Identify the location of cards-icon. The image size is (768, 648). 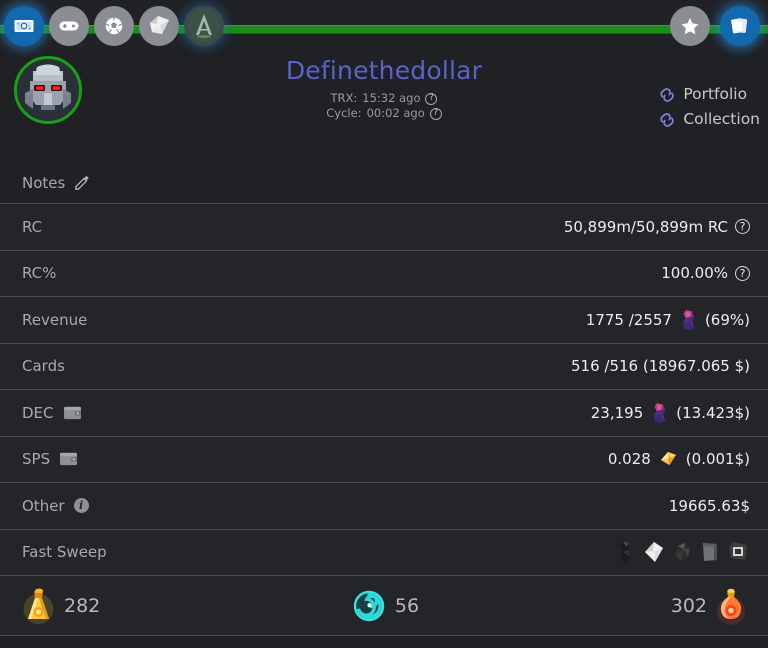
(739, 26).